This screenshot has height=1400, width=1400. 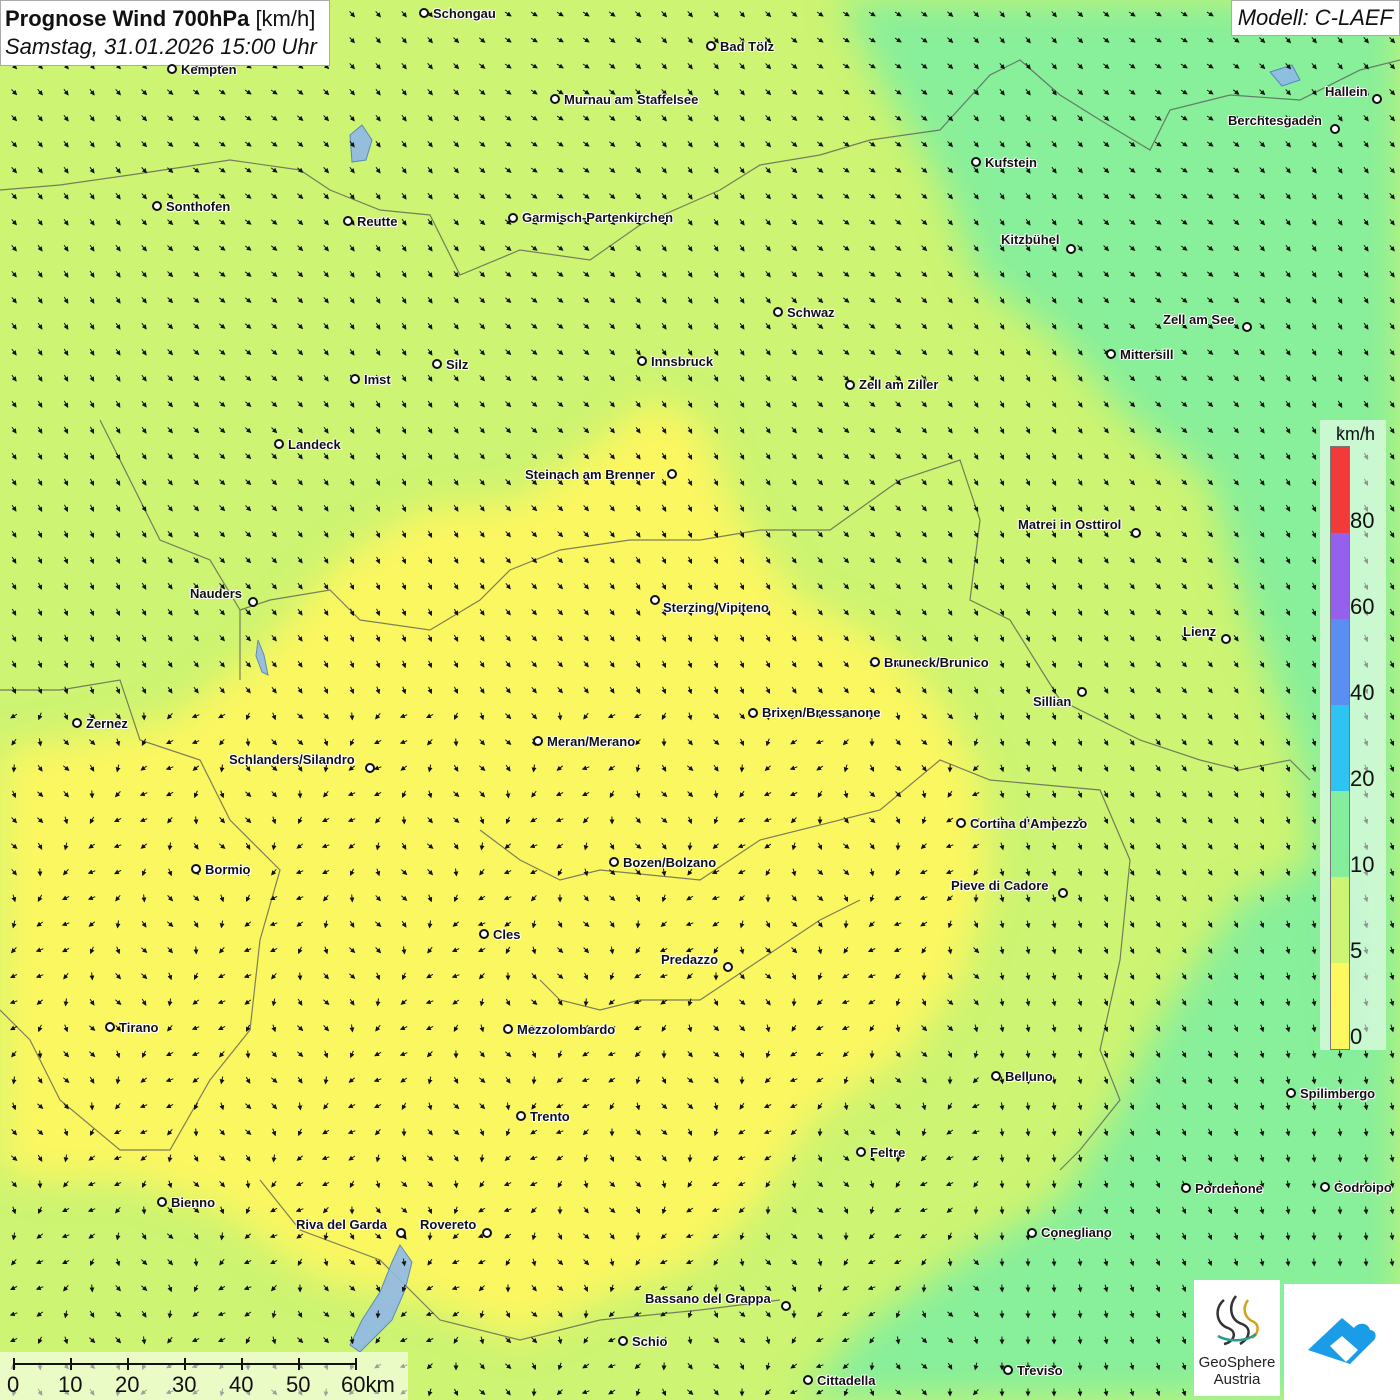 What do you see at coordinates (1346, 91) in the screenshot?
I see `city-label-hallein: Hallein` at bounding box center [1346, 91].